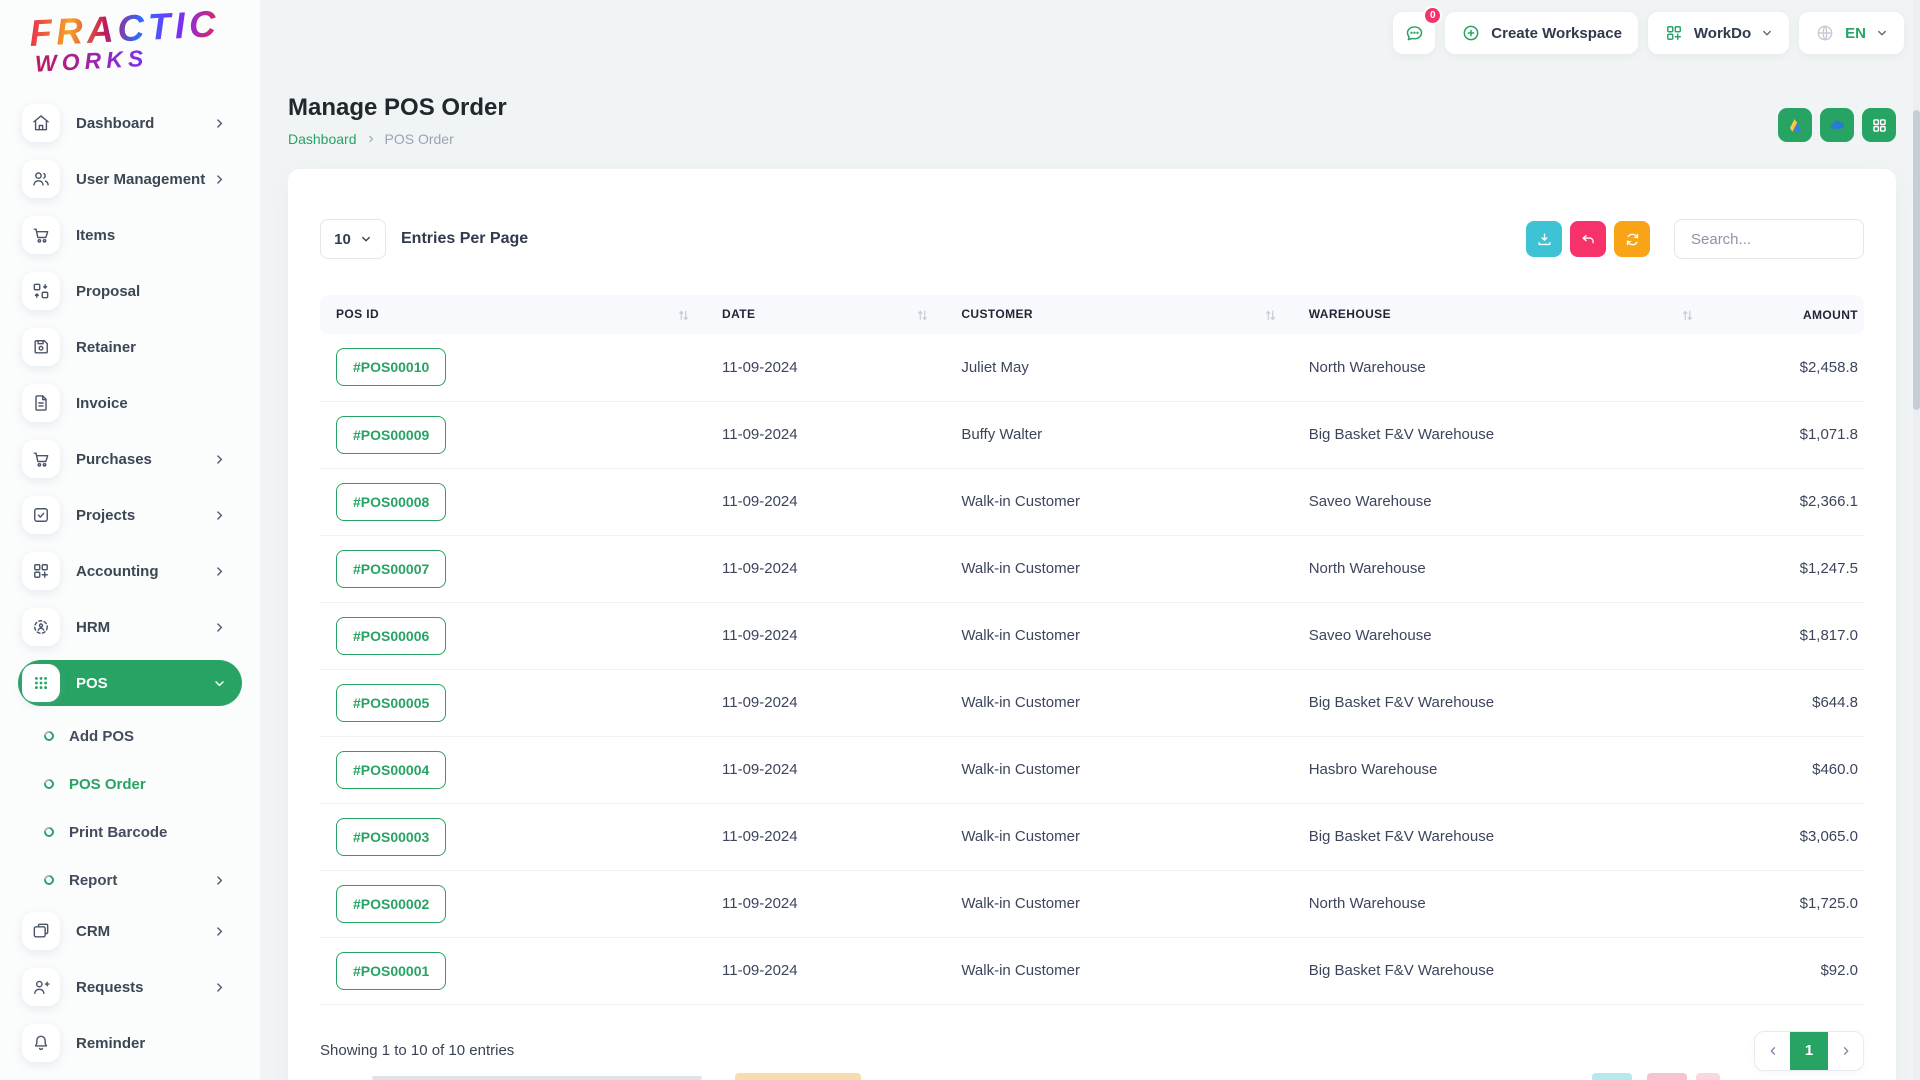  I want to click on sidebar-item-invoice: Invoice, so click(130, 403).